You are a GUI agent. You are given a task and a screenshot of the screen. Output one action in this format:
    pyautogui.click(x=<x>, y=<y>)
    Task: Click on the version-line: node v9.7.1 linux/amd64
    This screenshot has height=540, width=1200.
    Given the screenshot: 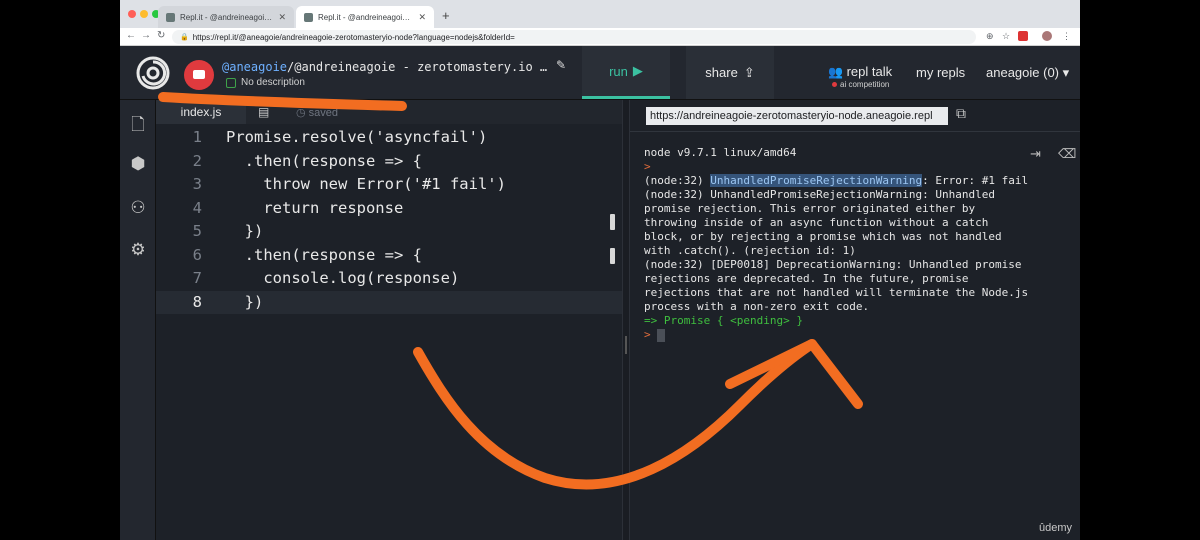 What is the action you would take?
    pyautogui.click(x=720, y=152)
    